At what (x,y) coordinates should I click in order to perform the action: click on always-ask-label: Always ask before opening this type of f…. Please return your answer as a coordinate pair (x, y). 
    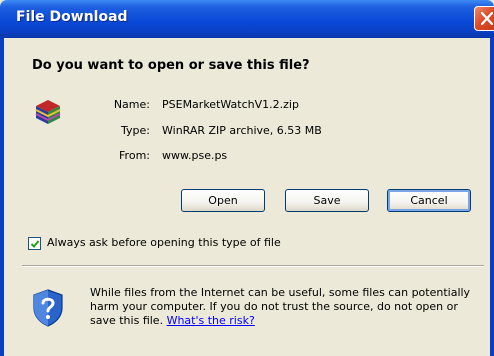
    Looking at the image, I should click on (164, 242).